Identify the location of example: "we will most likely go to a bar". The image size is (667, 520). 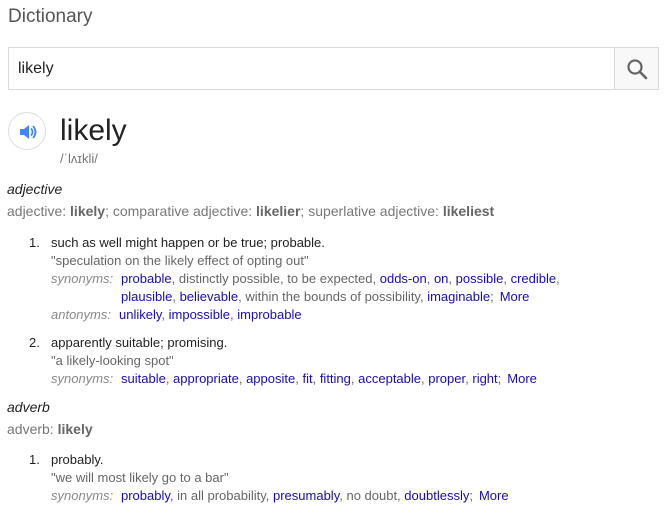
(140, 477).